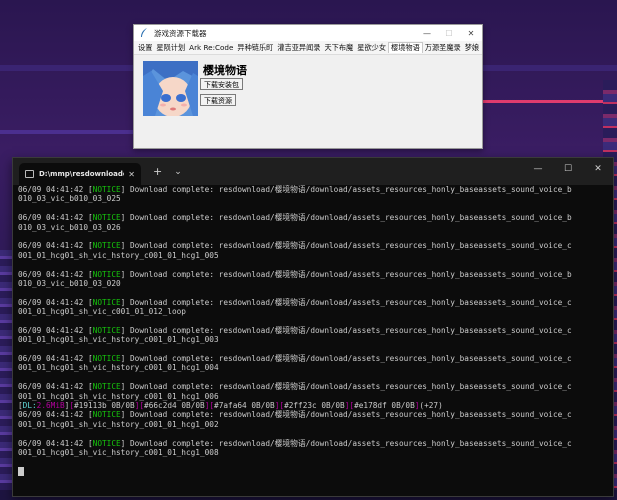 The image size is (617, 500). Describe the element at coordinates (131, 174) in the screenshot. I see `close-tab-icon: ✕` at that location.